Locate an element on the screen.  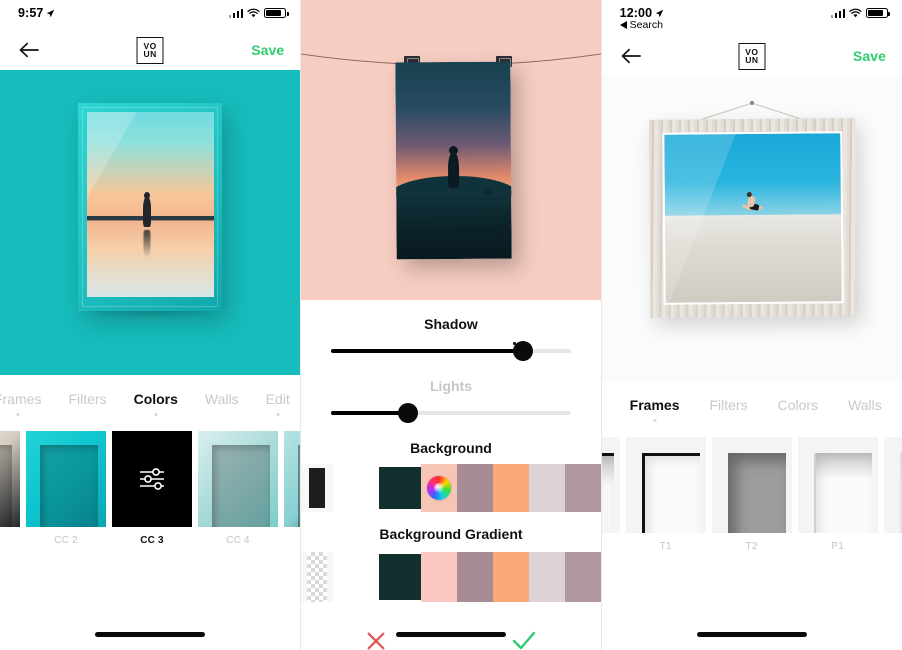
tab-edit: Edit is located at coordinates (278, 403).